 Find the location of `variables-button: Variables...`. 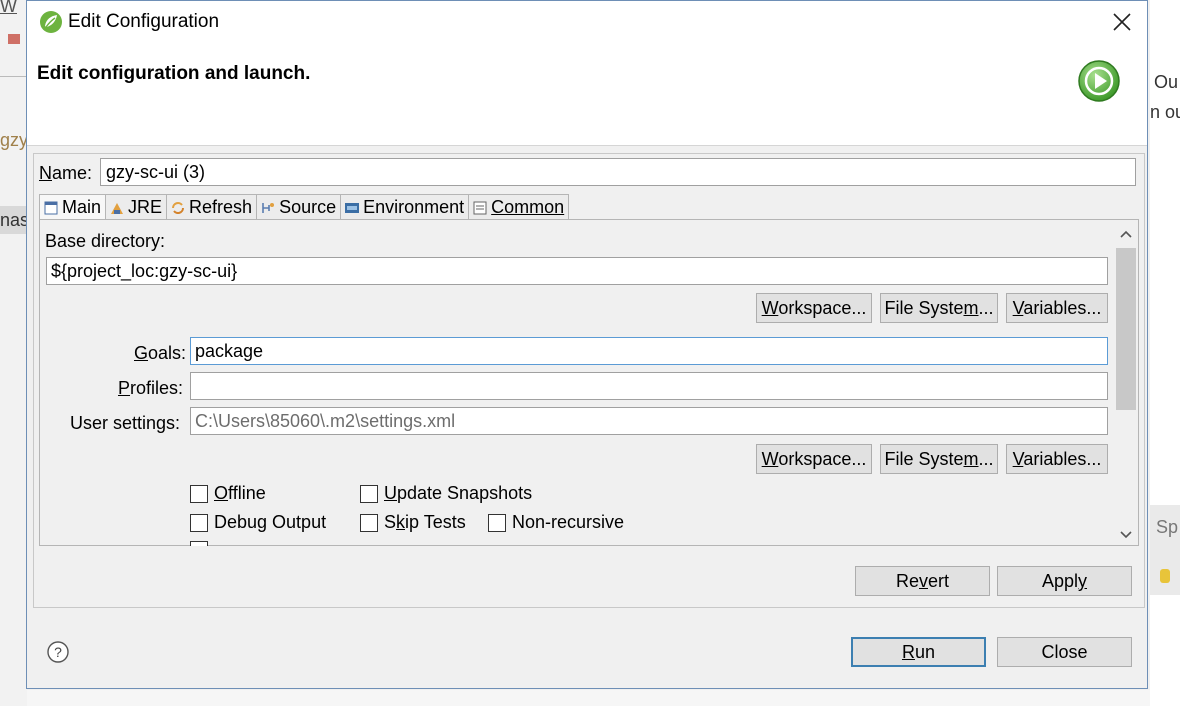

variables-button: Variables... is located at coordinates (1057, 308).